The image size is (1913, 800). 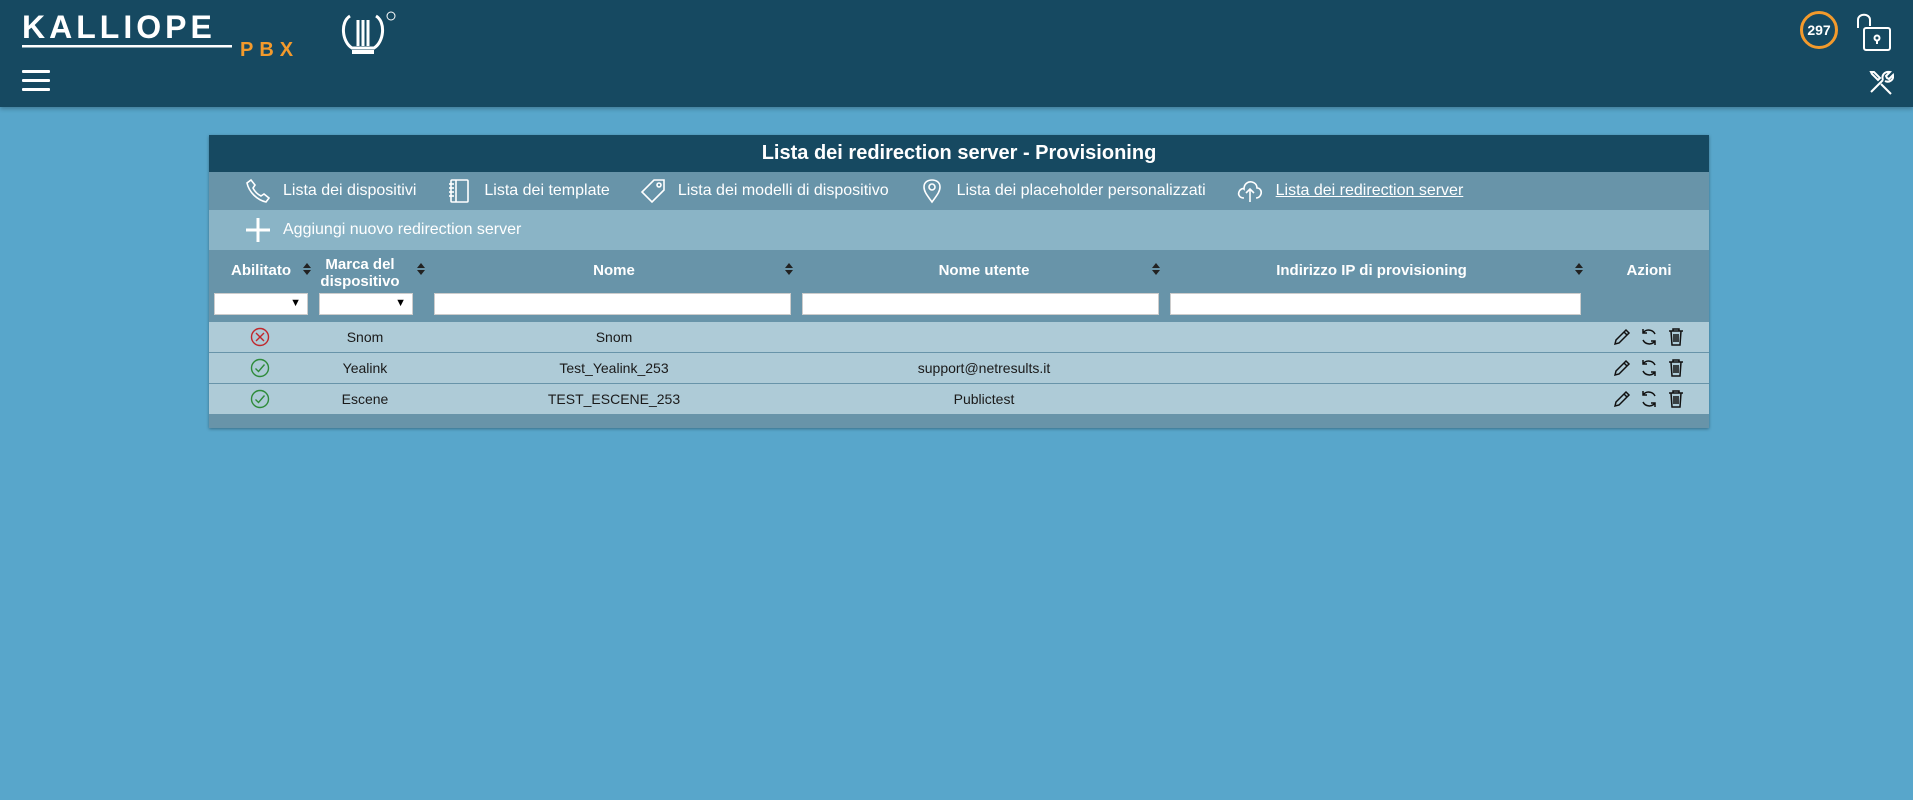 I want to click on tag-icon, so click(x=652, y=191).